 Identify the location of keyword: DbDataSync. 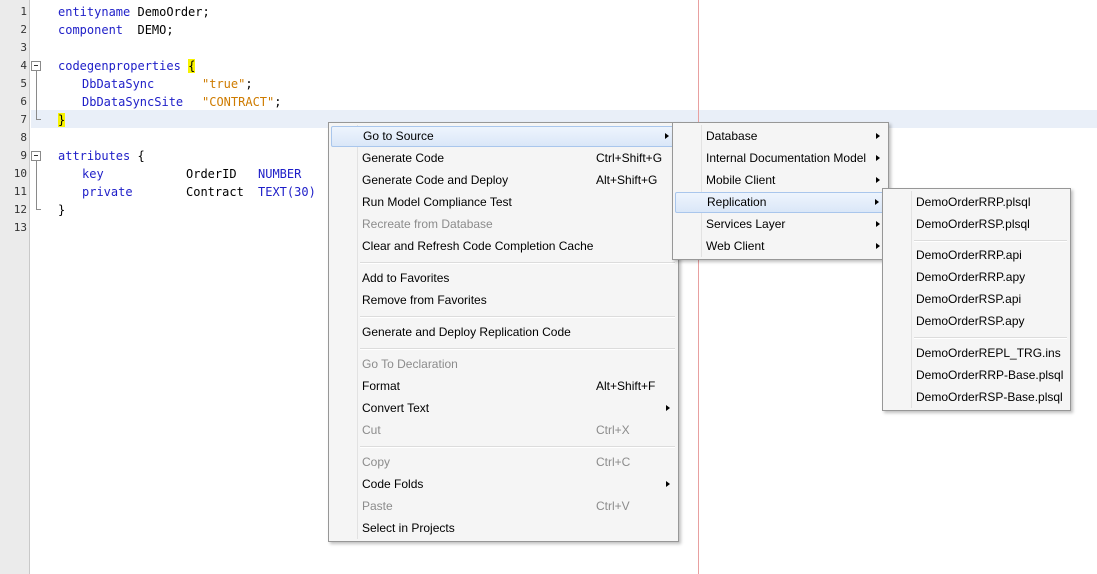
(118, 84).